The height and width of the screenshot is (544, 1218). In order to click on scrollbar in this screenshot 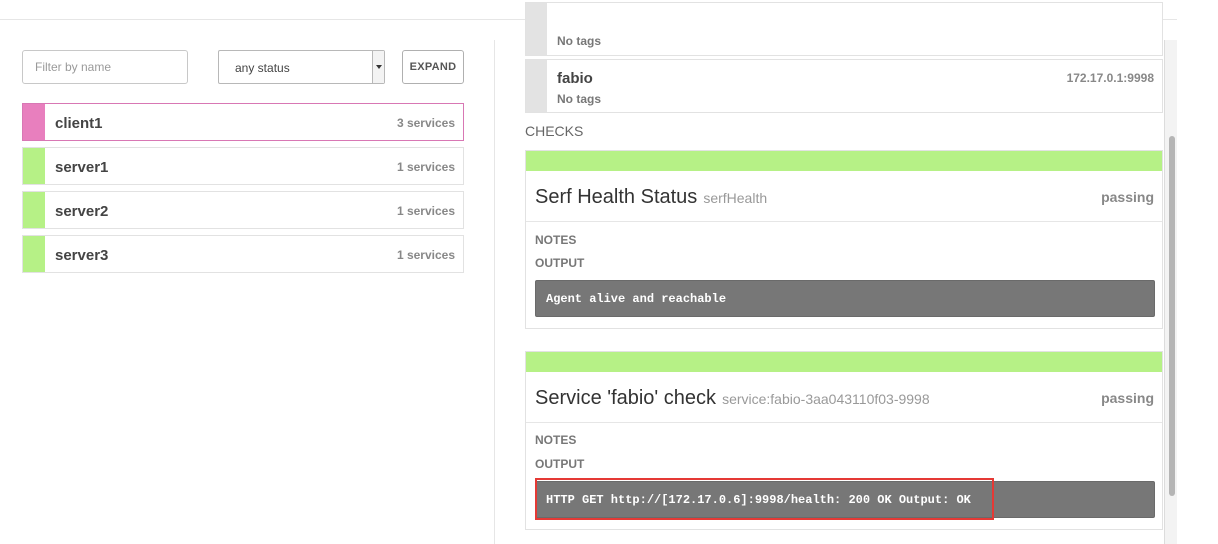, I will do `click(1170, 292)`.